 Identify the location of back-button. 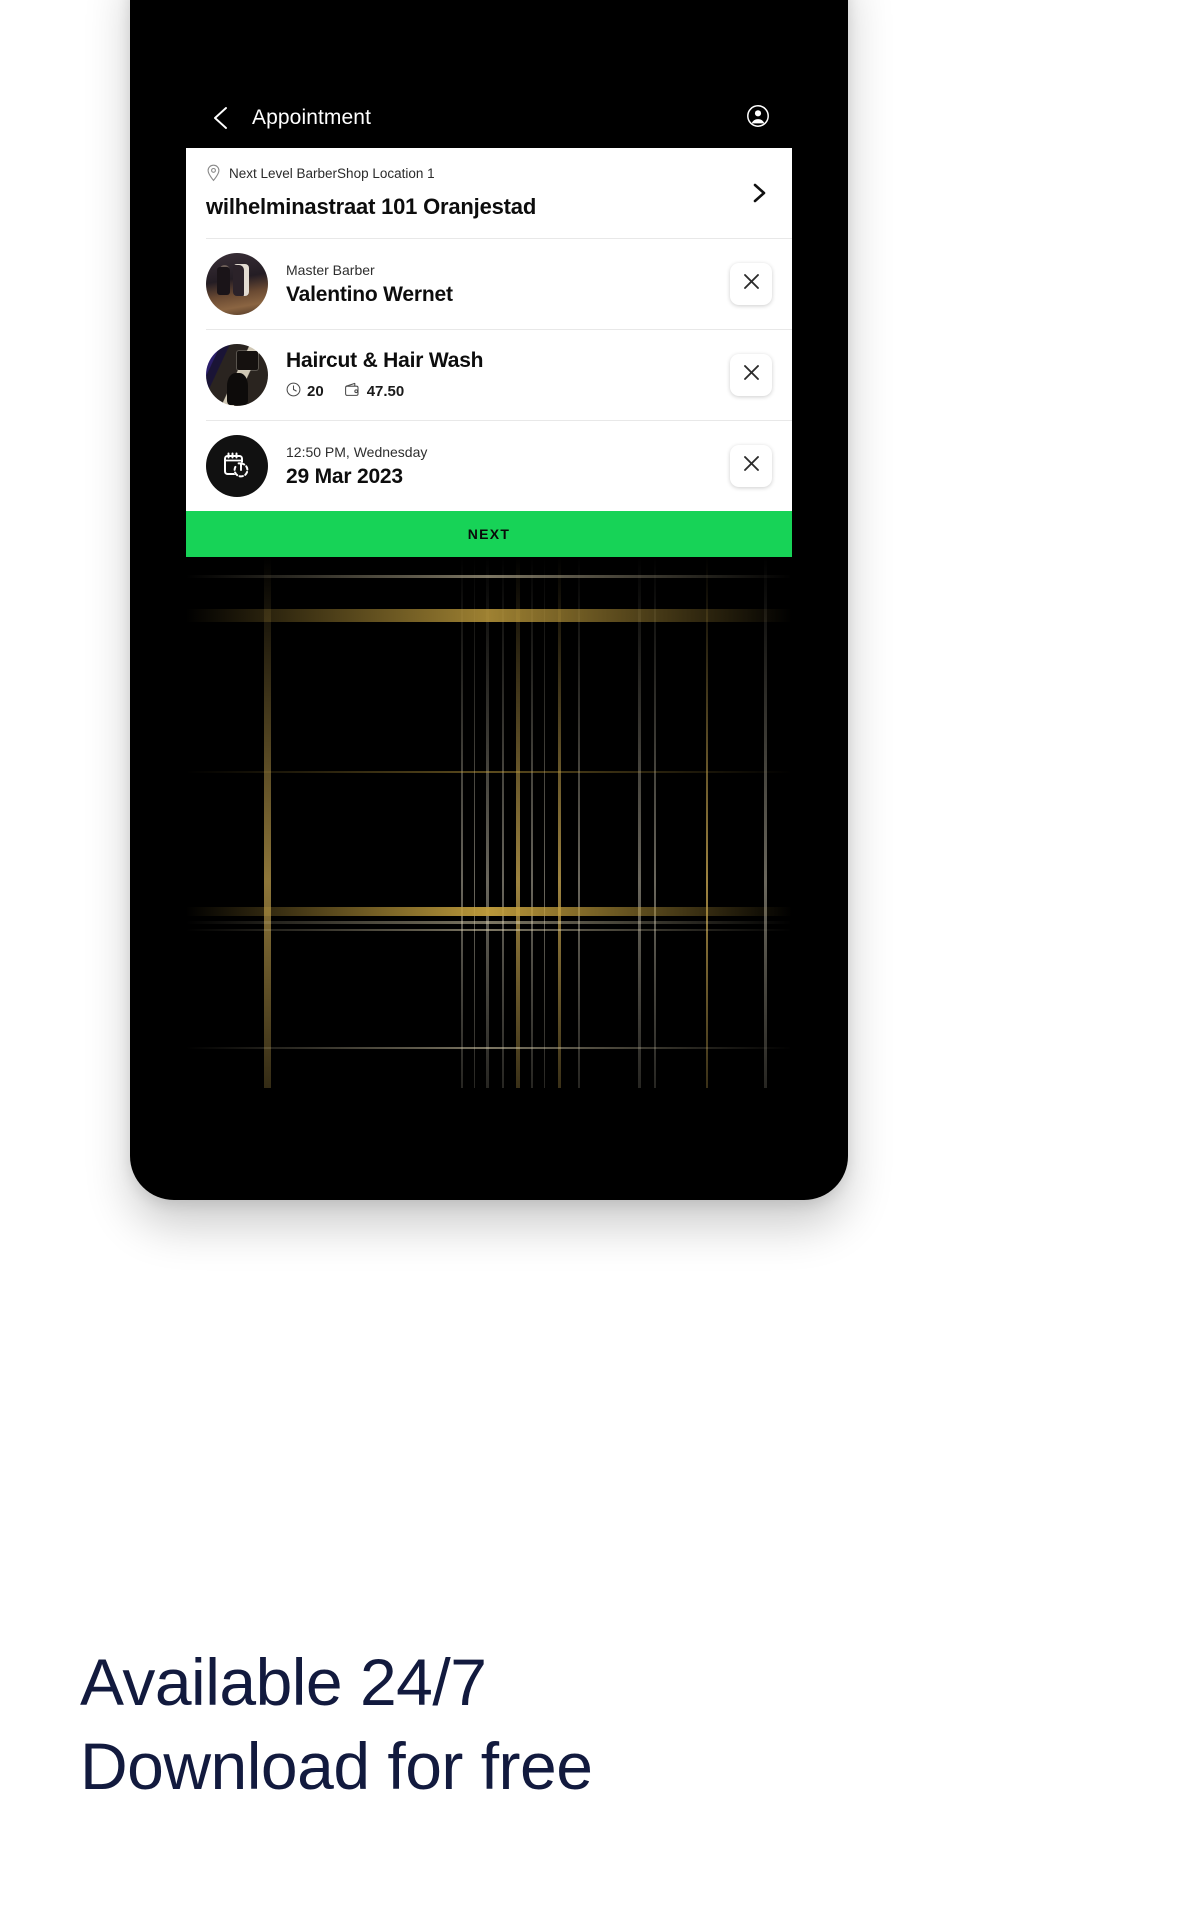
(221, 118).